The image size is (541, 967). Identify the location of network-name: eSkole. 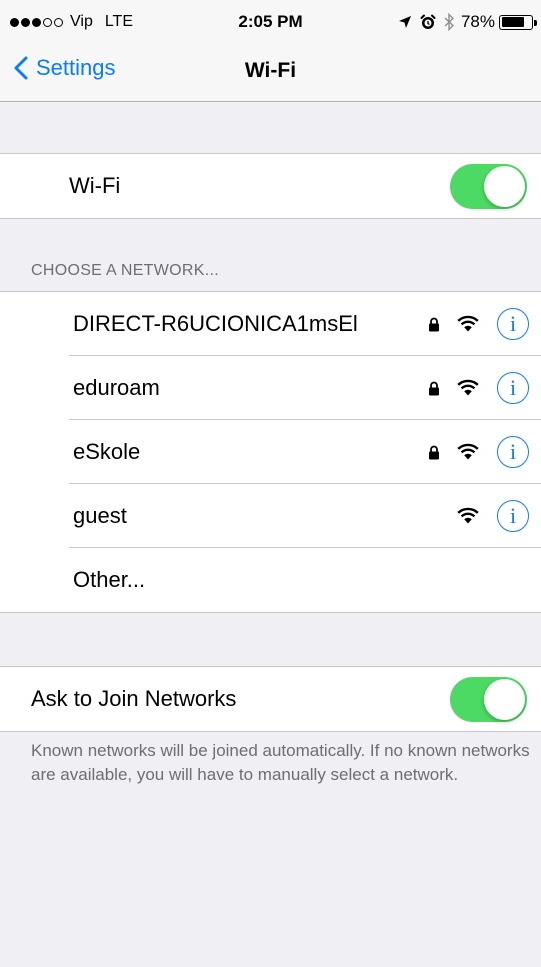
(107, 451).